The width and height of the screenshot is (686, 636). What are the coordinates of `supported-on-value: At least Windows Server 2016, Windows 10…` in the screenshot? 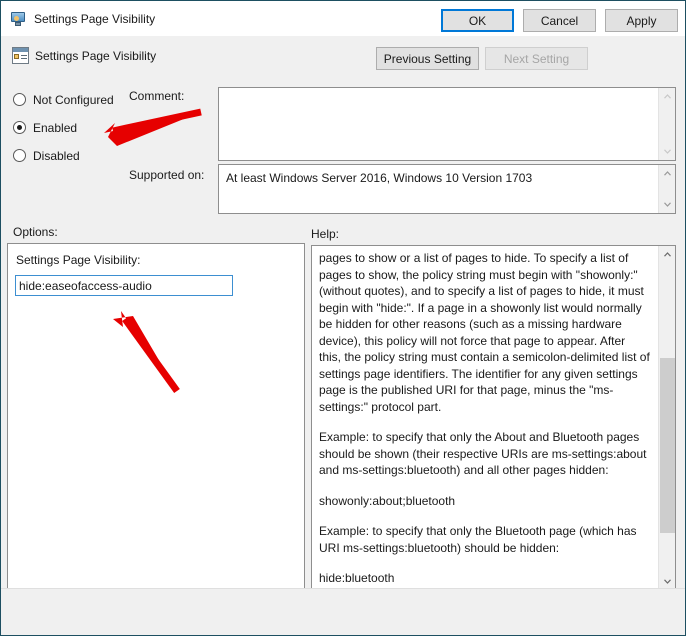 It's located at (379, 178).